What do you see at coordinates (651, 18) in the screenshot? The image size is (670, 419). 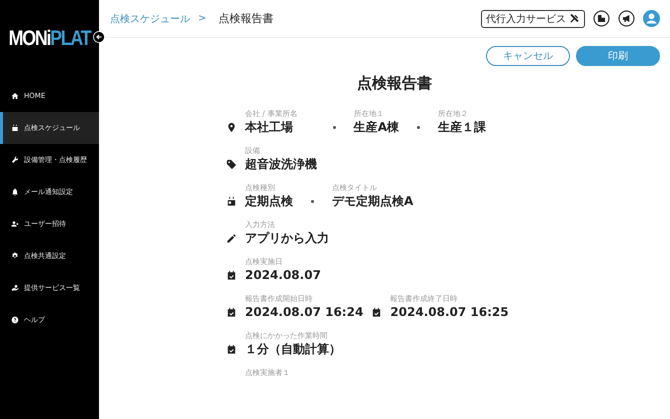 I see `avatar-icon` at bounding box center [651, 18].